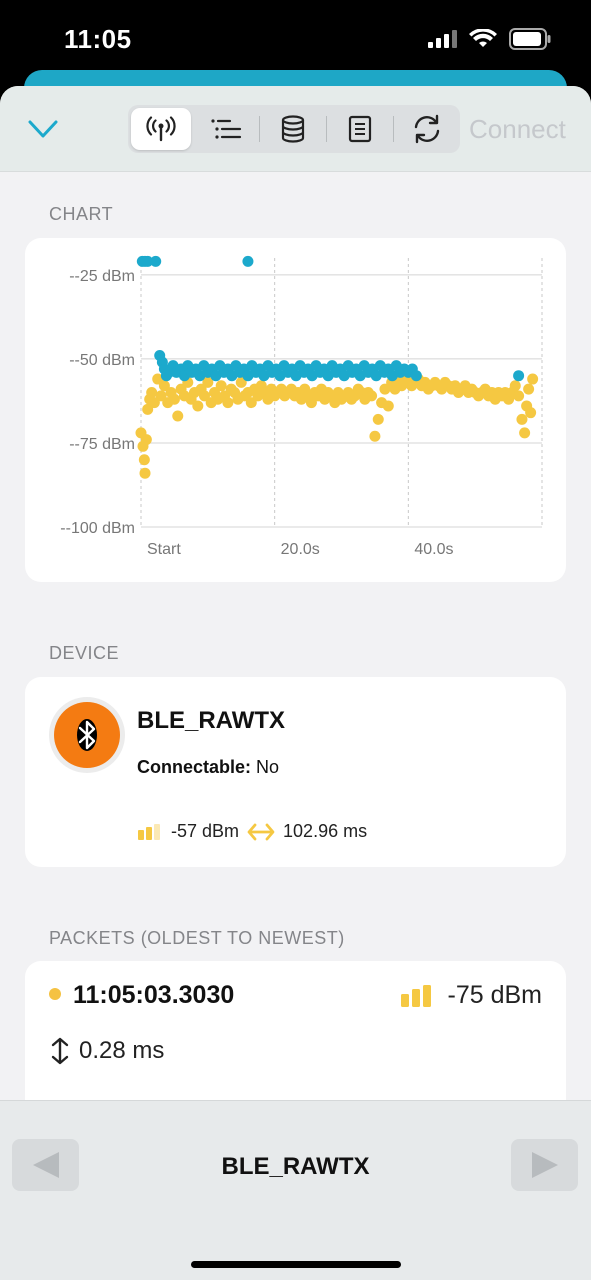 This screenshot has width=591, height=1280. I want to click on triangle-right-icon, so click(544, 1165).